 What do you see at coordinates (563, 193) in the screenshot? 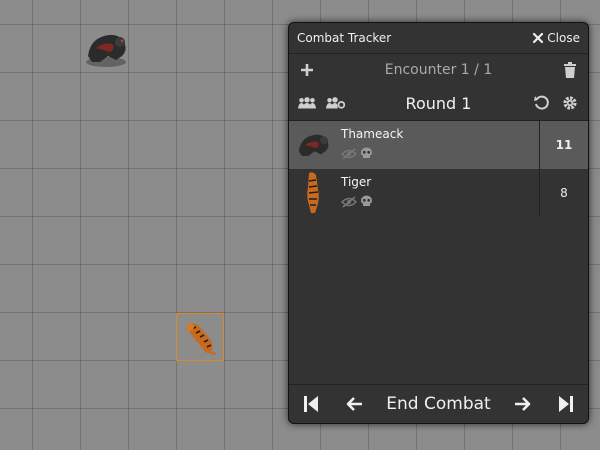
I see `combatant-initiative: 8` at bounding box center [563, 193].